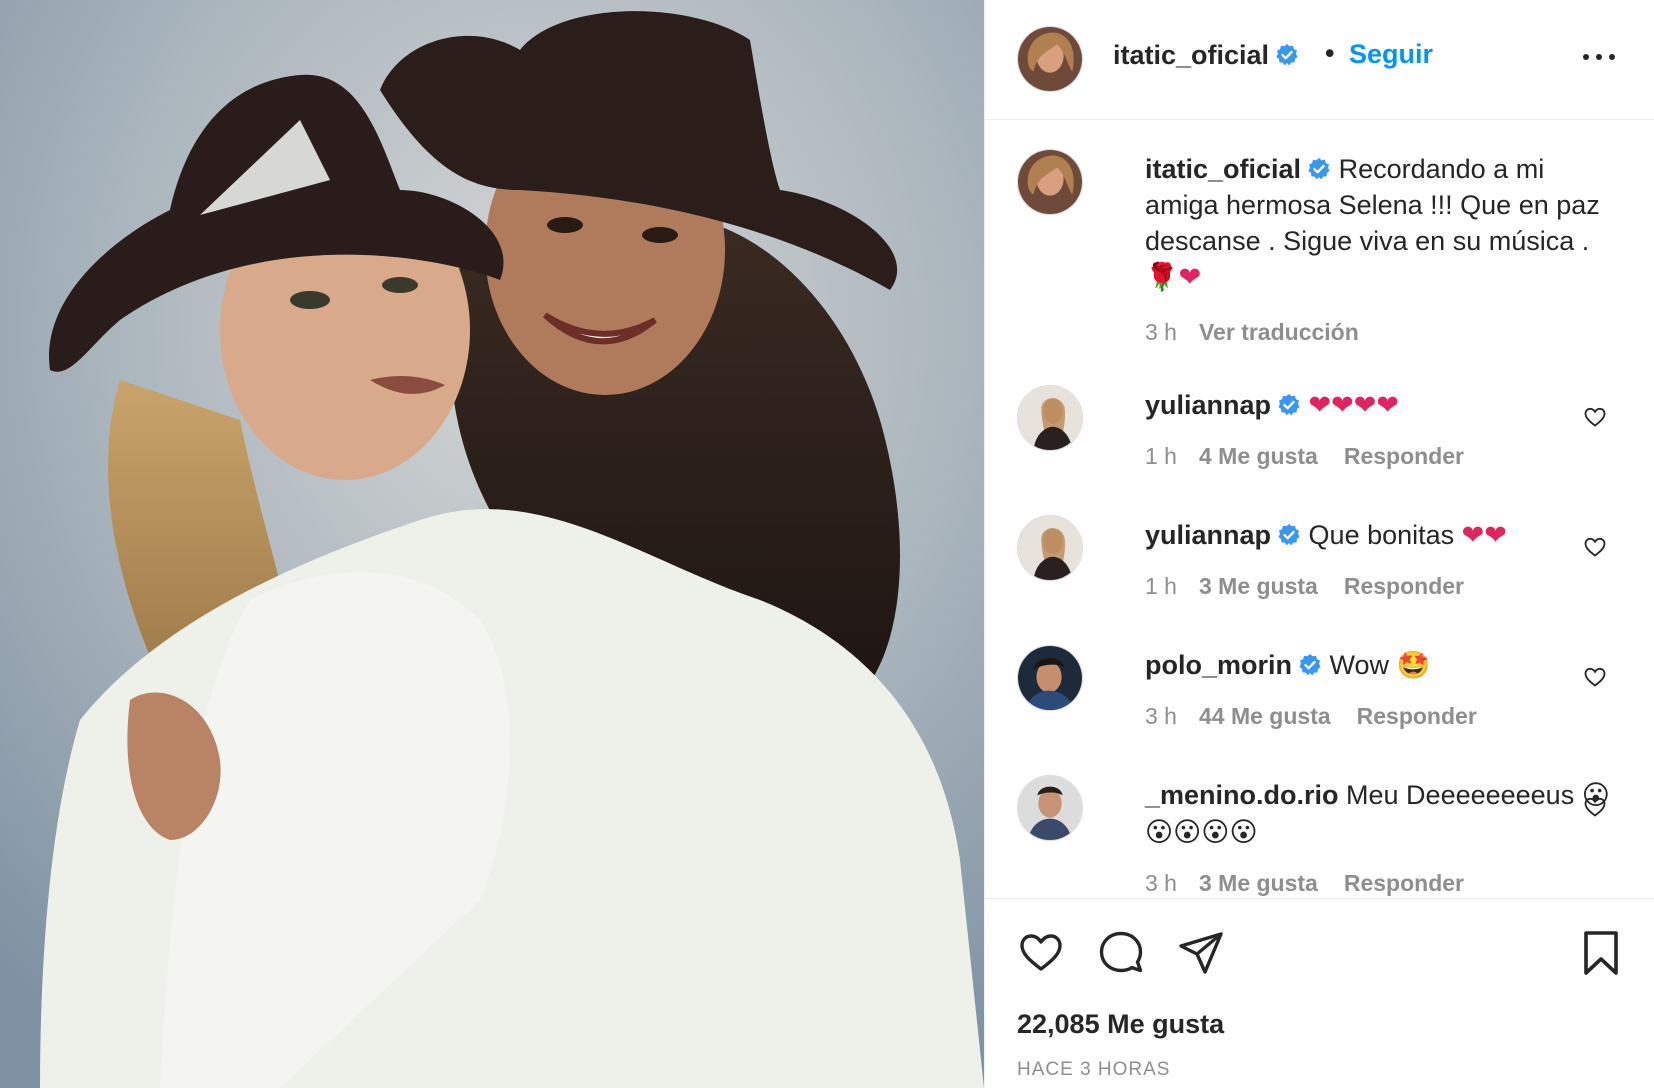  What do you see at coordinates (1041, 953) in the screenshot?
I see `heart-icon` at bounding box center [1041, 953].